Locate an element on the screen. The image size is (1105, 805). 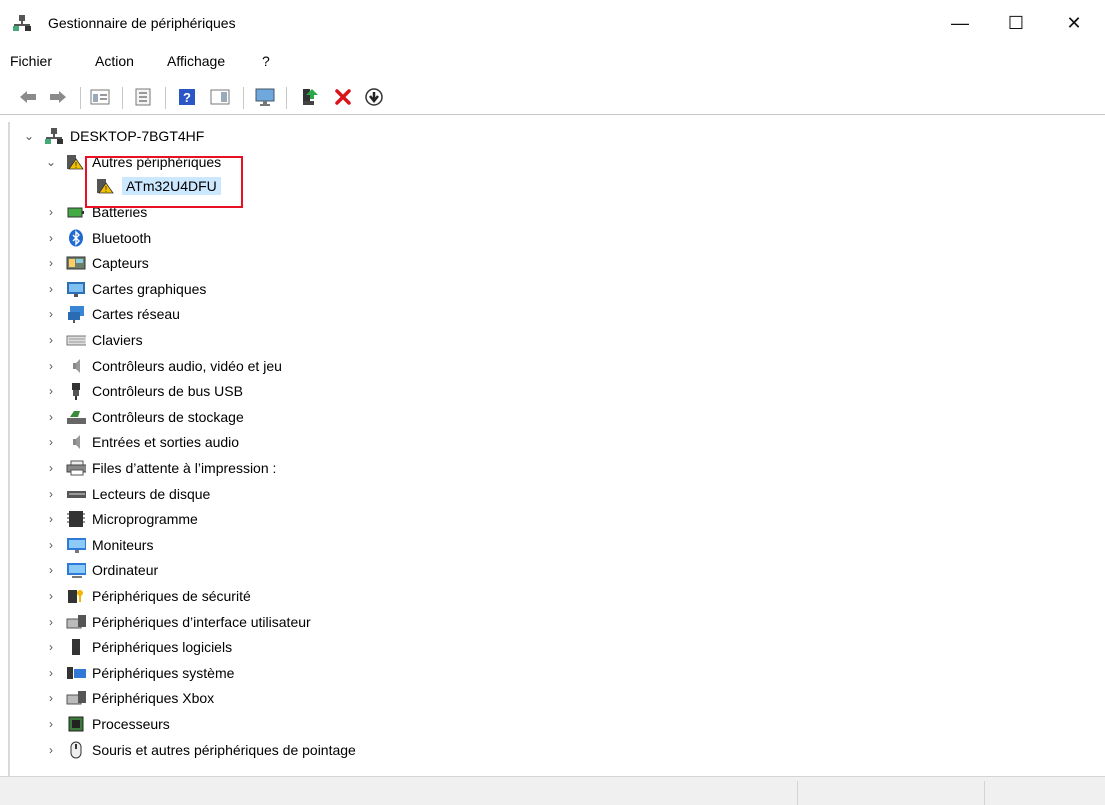
tree-category: › Contrôleurs de stockage is located at coordinates (144, 417).